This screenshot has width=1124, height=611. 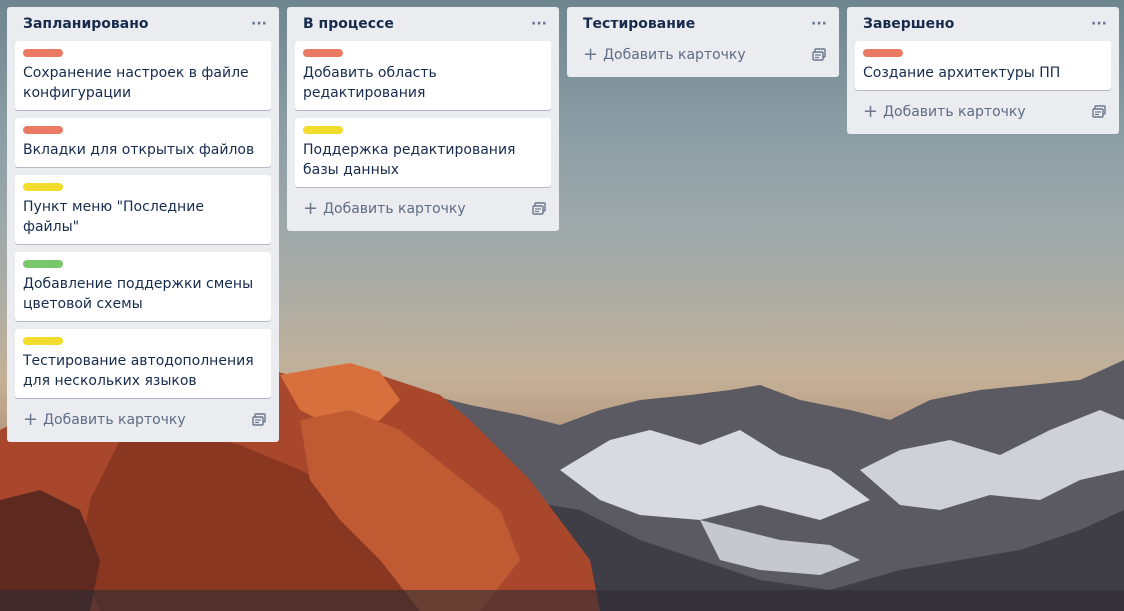 I want to click on card-title: Создание архитектуры ПП, so click(x=962, y=73).